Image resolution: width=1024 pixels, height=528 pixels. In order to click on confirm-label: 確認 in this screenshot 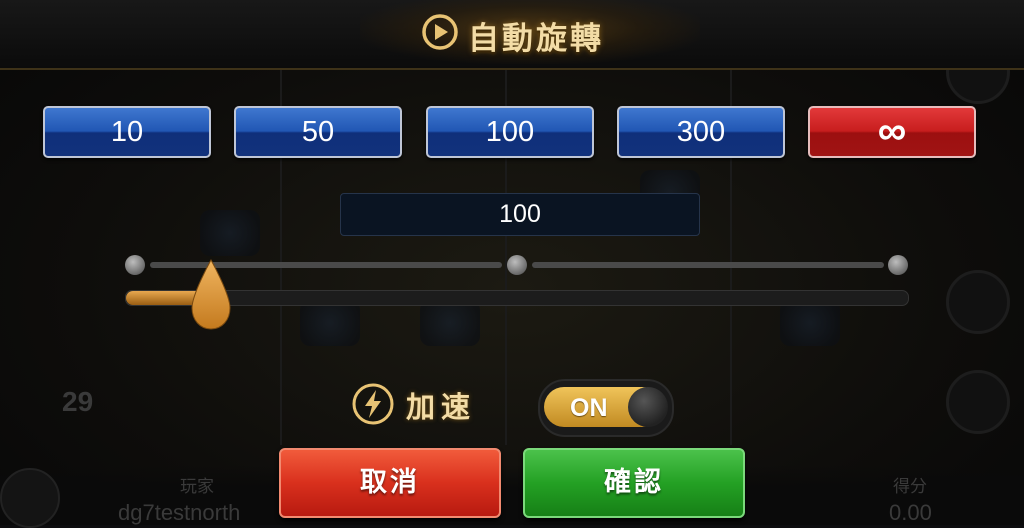, I will do `click(634, 482)`.